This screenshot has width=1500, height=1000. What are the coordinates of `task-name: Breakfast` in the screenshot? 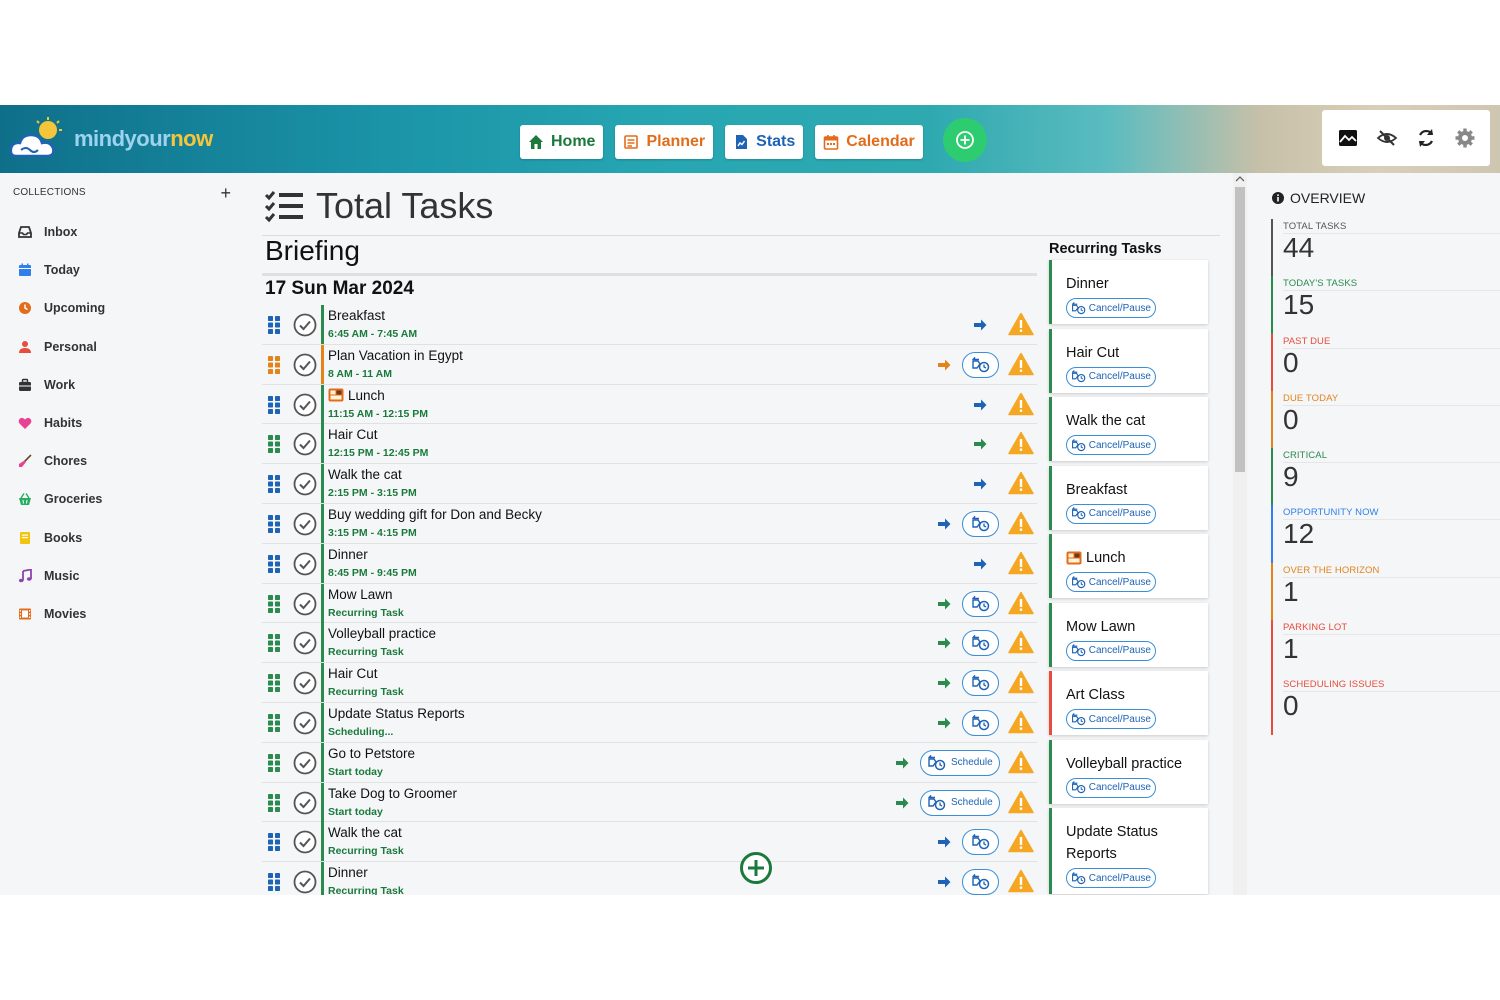 It's located at (356, 315).